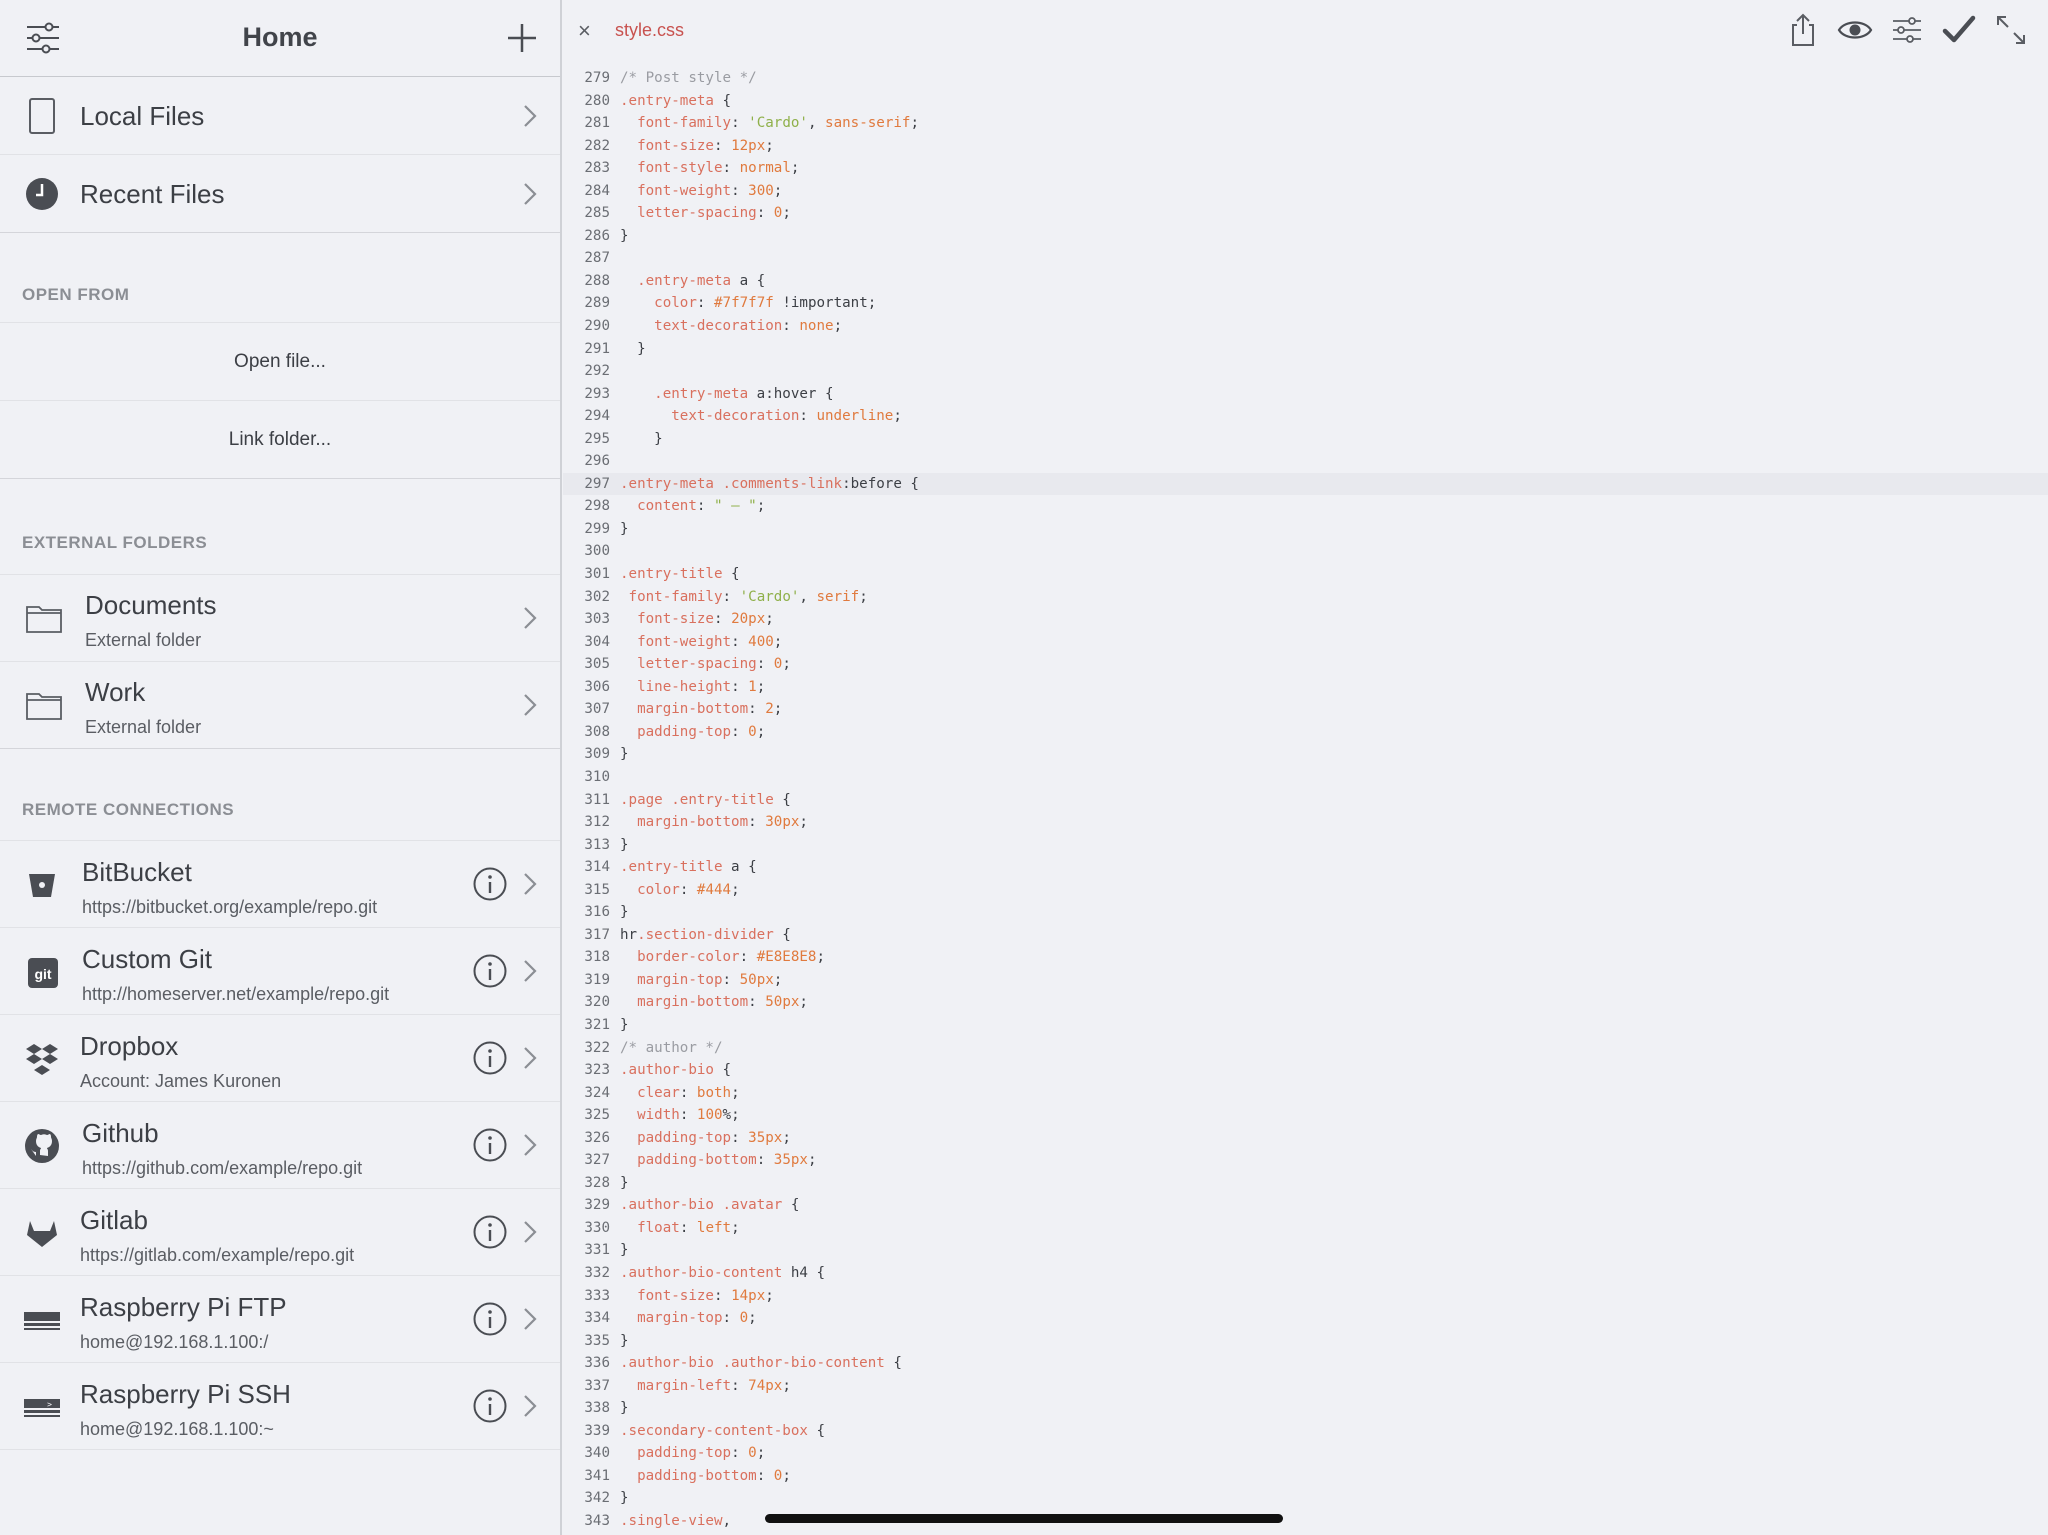 The image size is (2048, 1535). Describe the element at coordinates (1305, 845) in the screenshot. I see `code-line: 313}` at that location.